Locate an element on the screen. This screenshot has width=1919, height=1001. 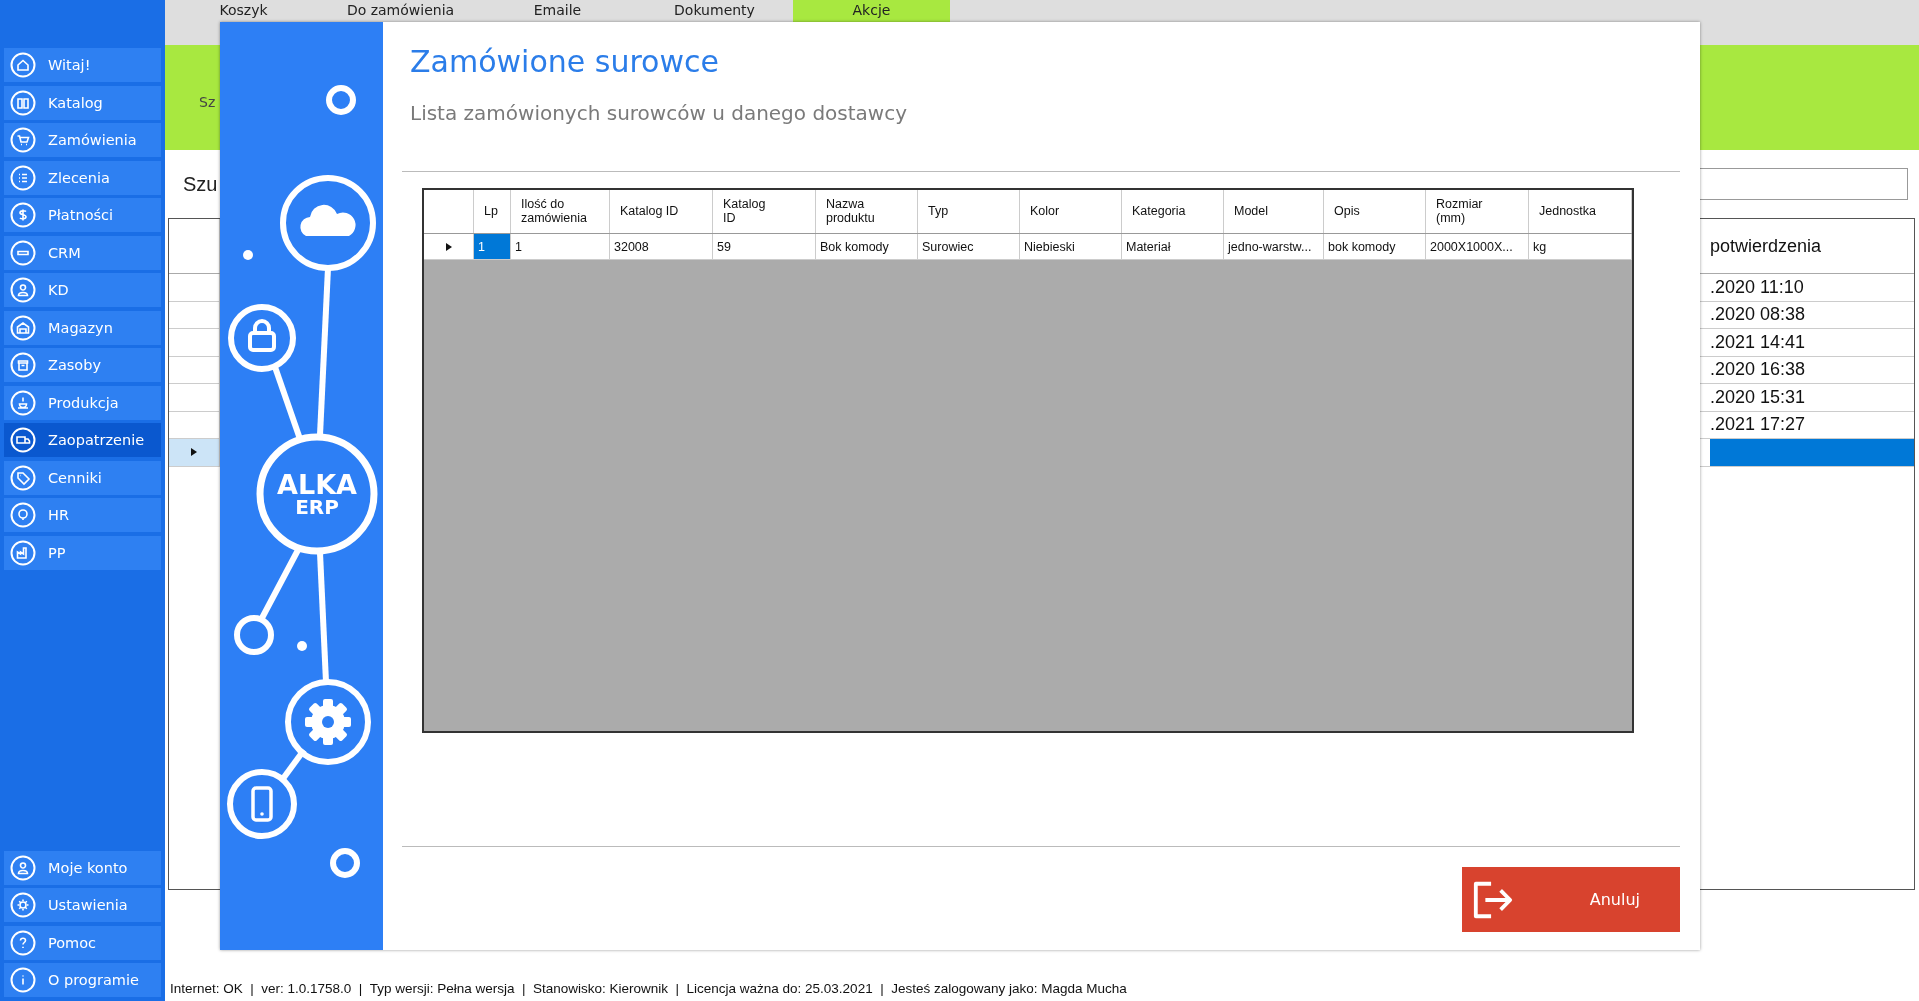
dollar-icon is located at coordinates (23, 215).